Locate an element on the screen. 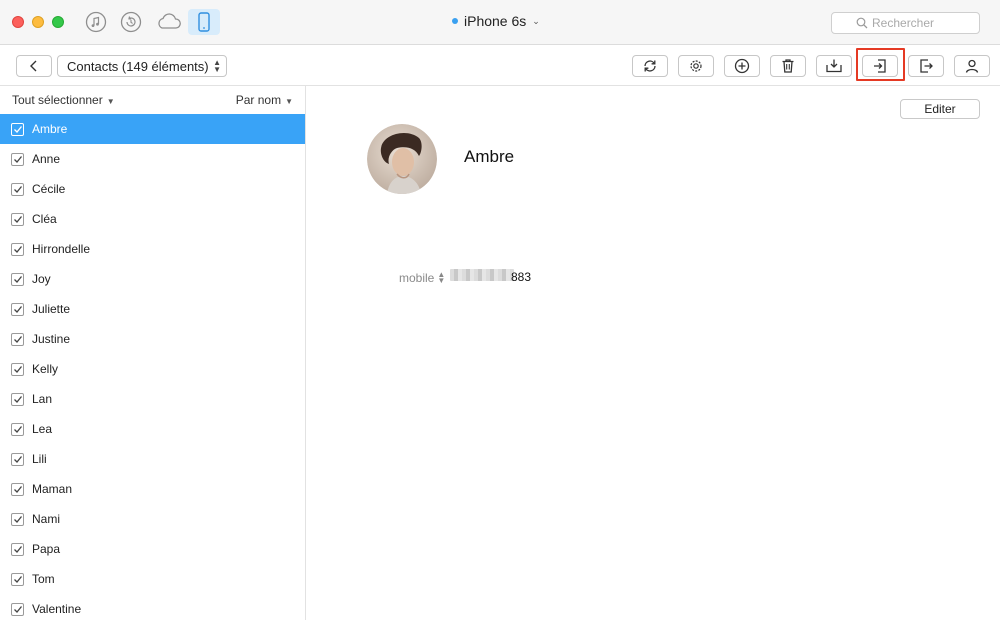  contact-item-name: Maman is located at coordinates (52, 489).